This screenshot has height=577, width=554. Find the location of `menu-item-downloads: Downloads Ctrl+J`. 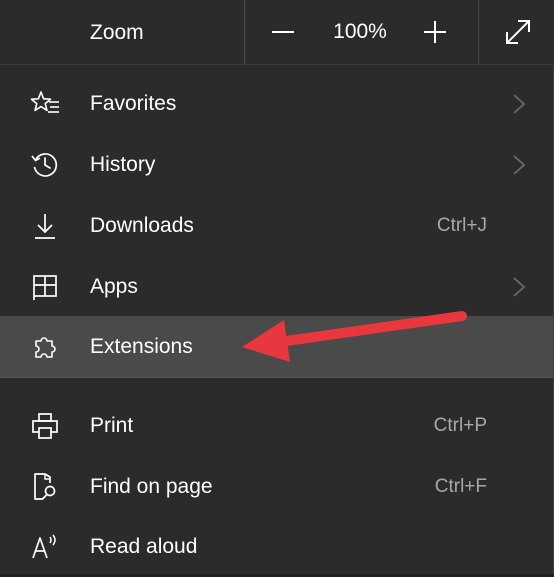

menu-item-downloads: Downloads Ctrl+J is located at coordinates (276, 225).